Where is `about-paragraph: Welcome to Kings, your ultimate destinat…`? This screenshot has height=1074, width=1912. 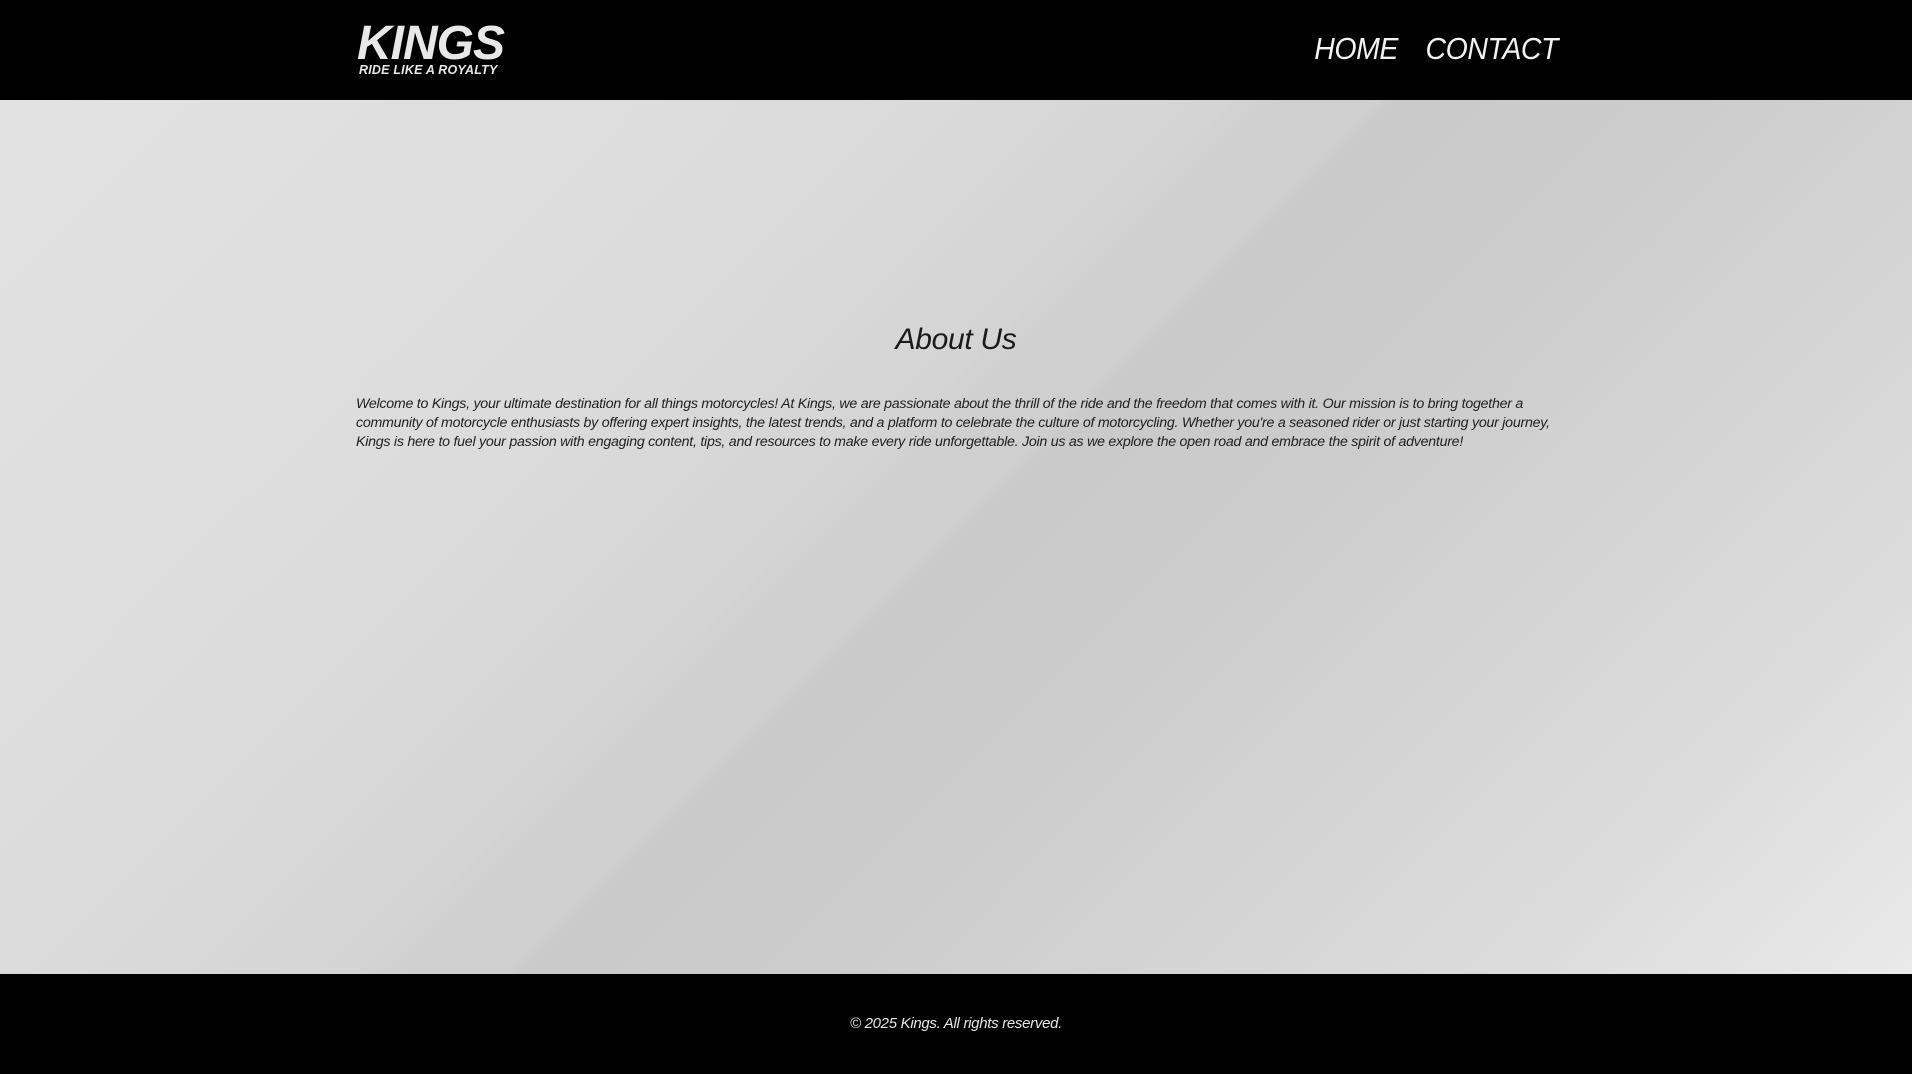
about-paragraph: Welcome to Kings, your ultimate destinat… is located at coordinates (953, 423).